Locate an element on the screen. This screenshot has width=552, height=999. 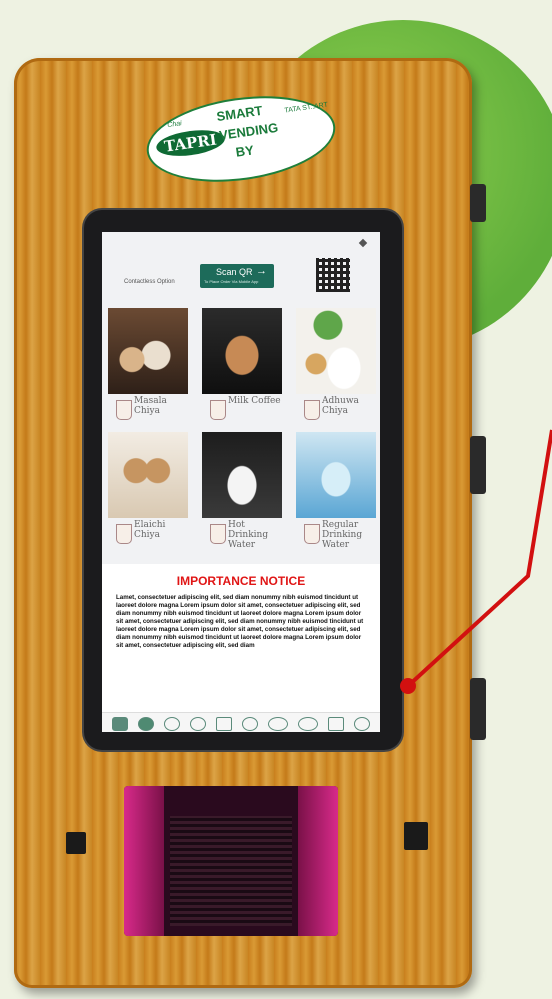
callout-pointer is located at coordinates (479, 558).